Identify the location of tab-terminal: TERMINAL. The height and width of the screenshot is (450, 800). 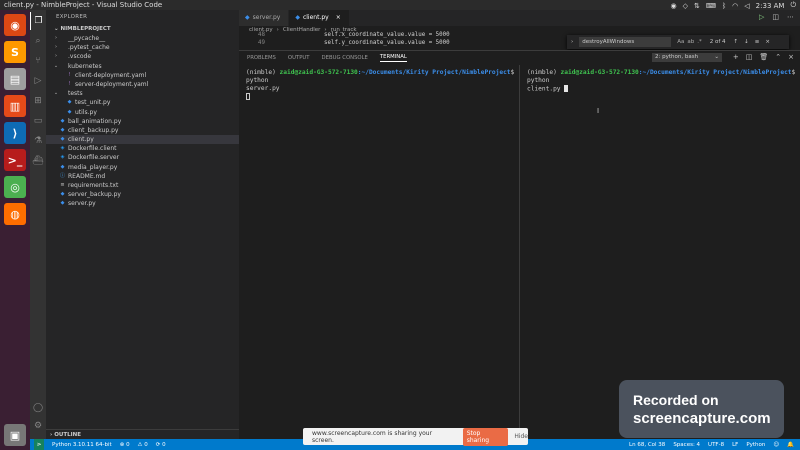
(393, 58).